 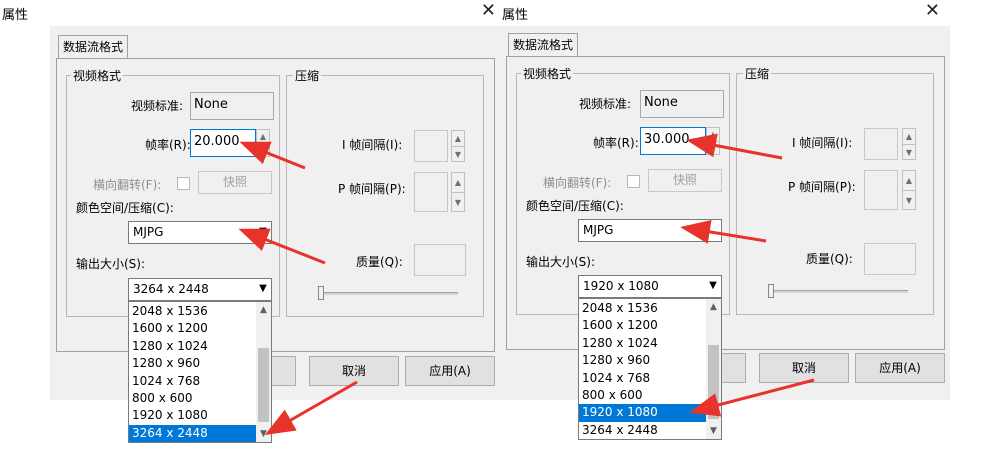 I want to click on arrow-color-space-right, so click(x=723, y=232).